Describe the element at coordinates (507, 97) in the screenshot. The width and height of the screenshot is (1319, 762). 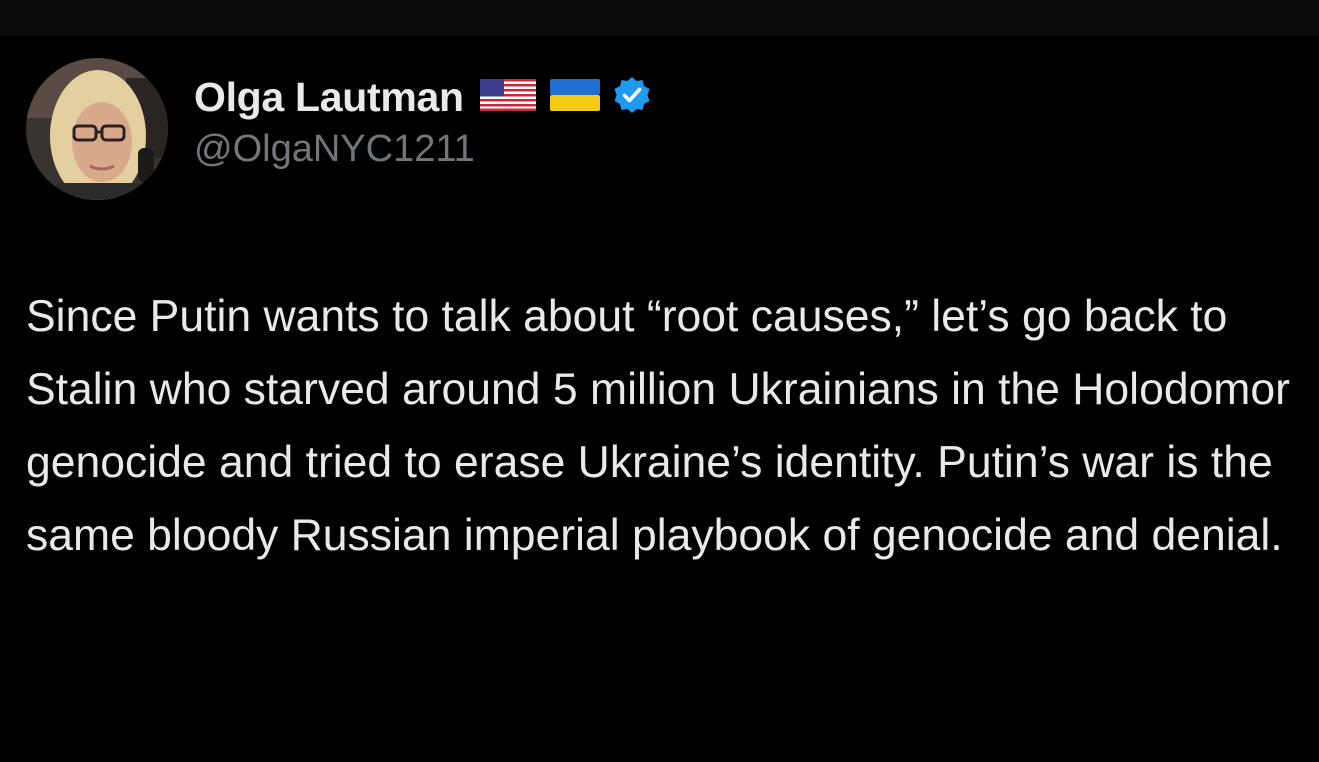
I see `us-flag-icon` at that location.